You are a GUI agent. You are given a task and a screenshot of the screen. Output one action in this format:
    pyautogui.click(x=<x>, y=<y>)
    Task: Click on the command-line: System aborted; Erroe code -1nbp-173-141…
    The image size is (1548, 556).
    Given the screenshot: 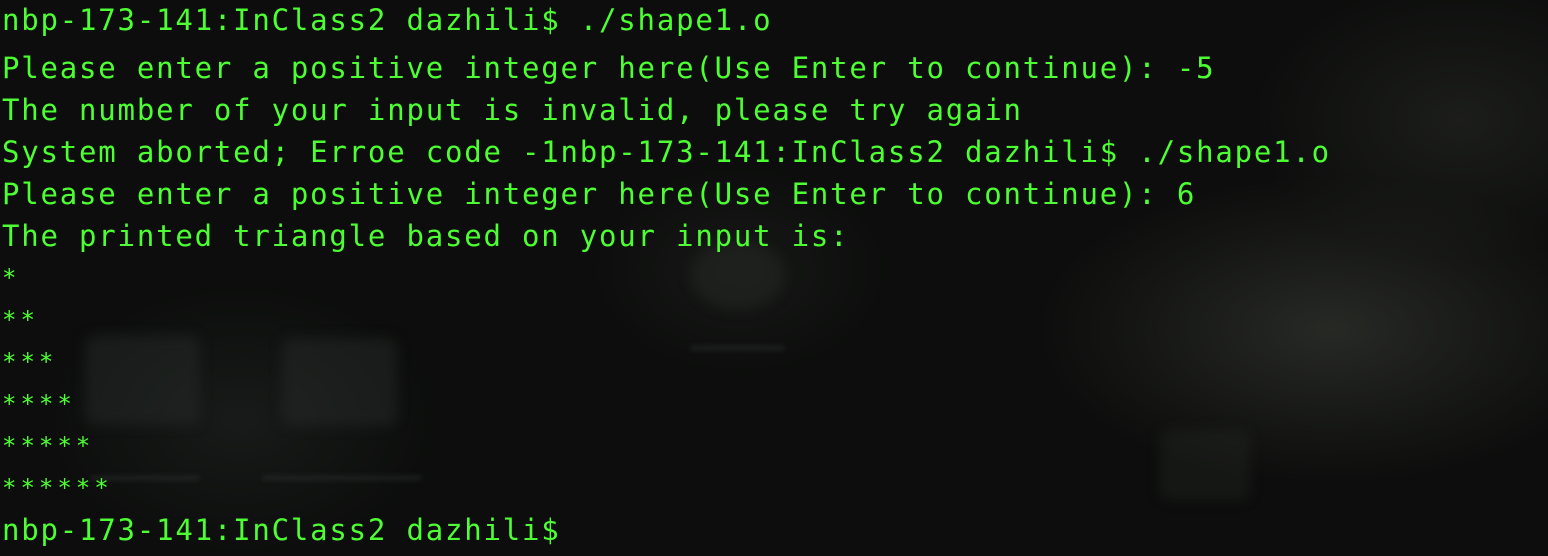 What is the action you would take?
    pyautogui.click(x=666, y=152)
    